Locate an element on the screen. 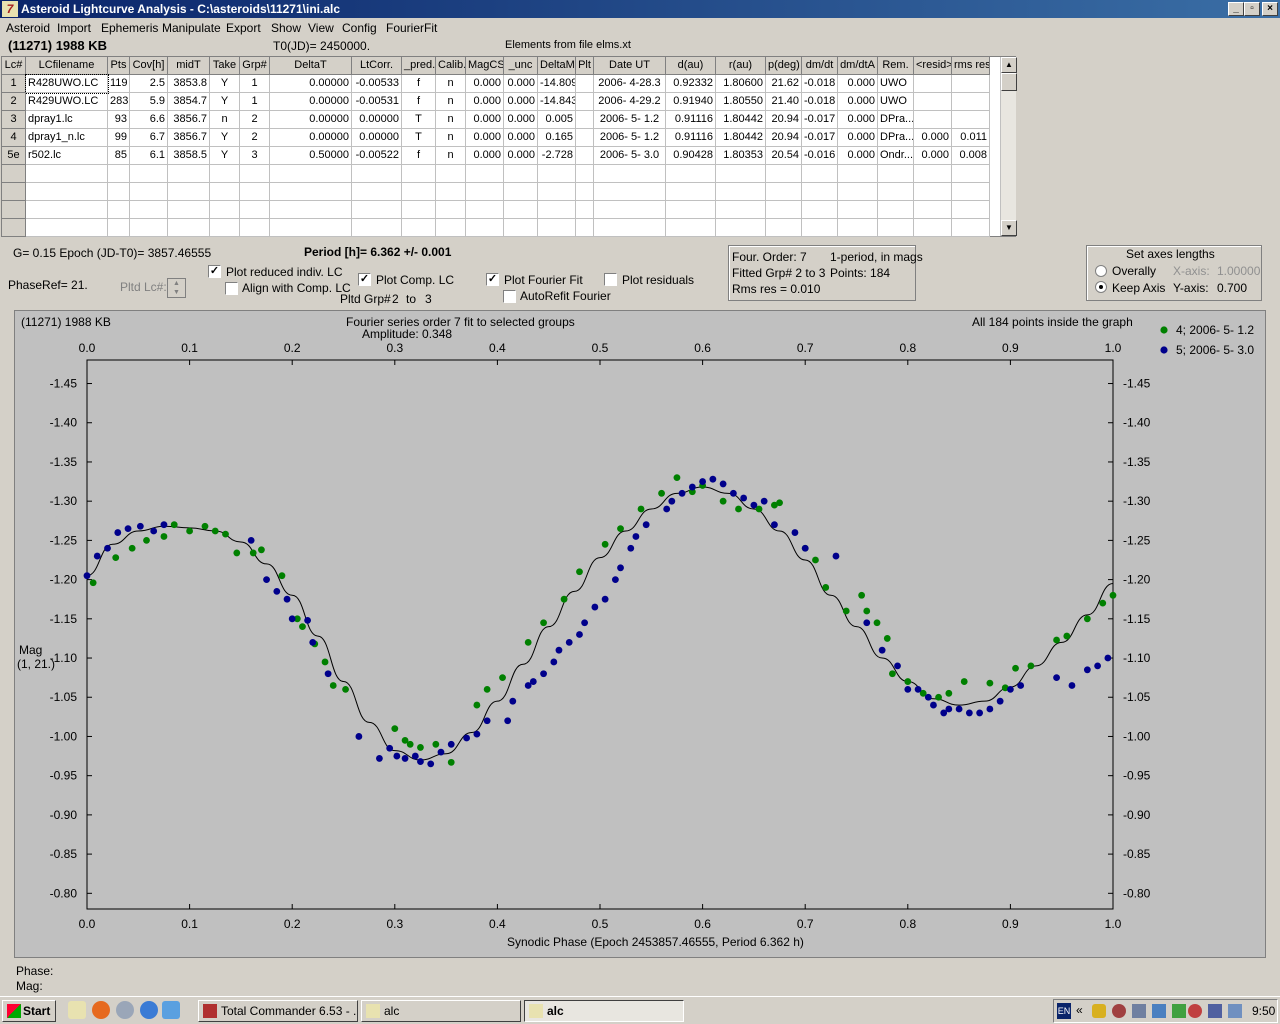 Image resolution: width=1280 pixels, height=1024 pixels. table-cell: R428UWO.LC is located at coordinates (67, 84).